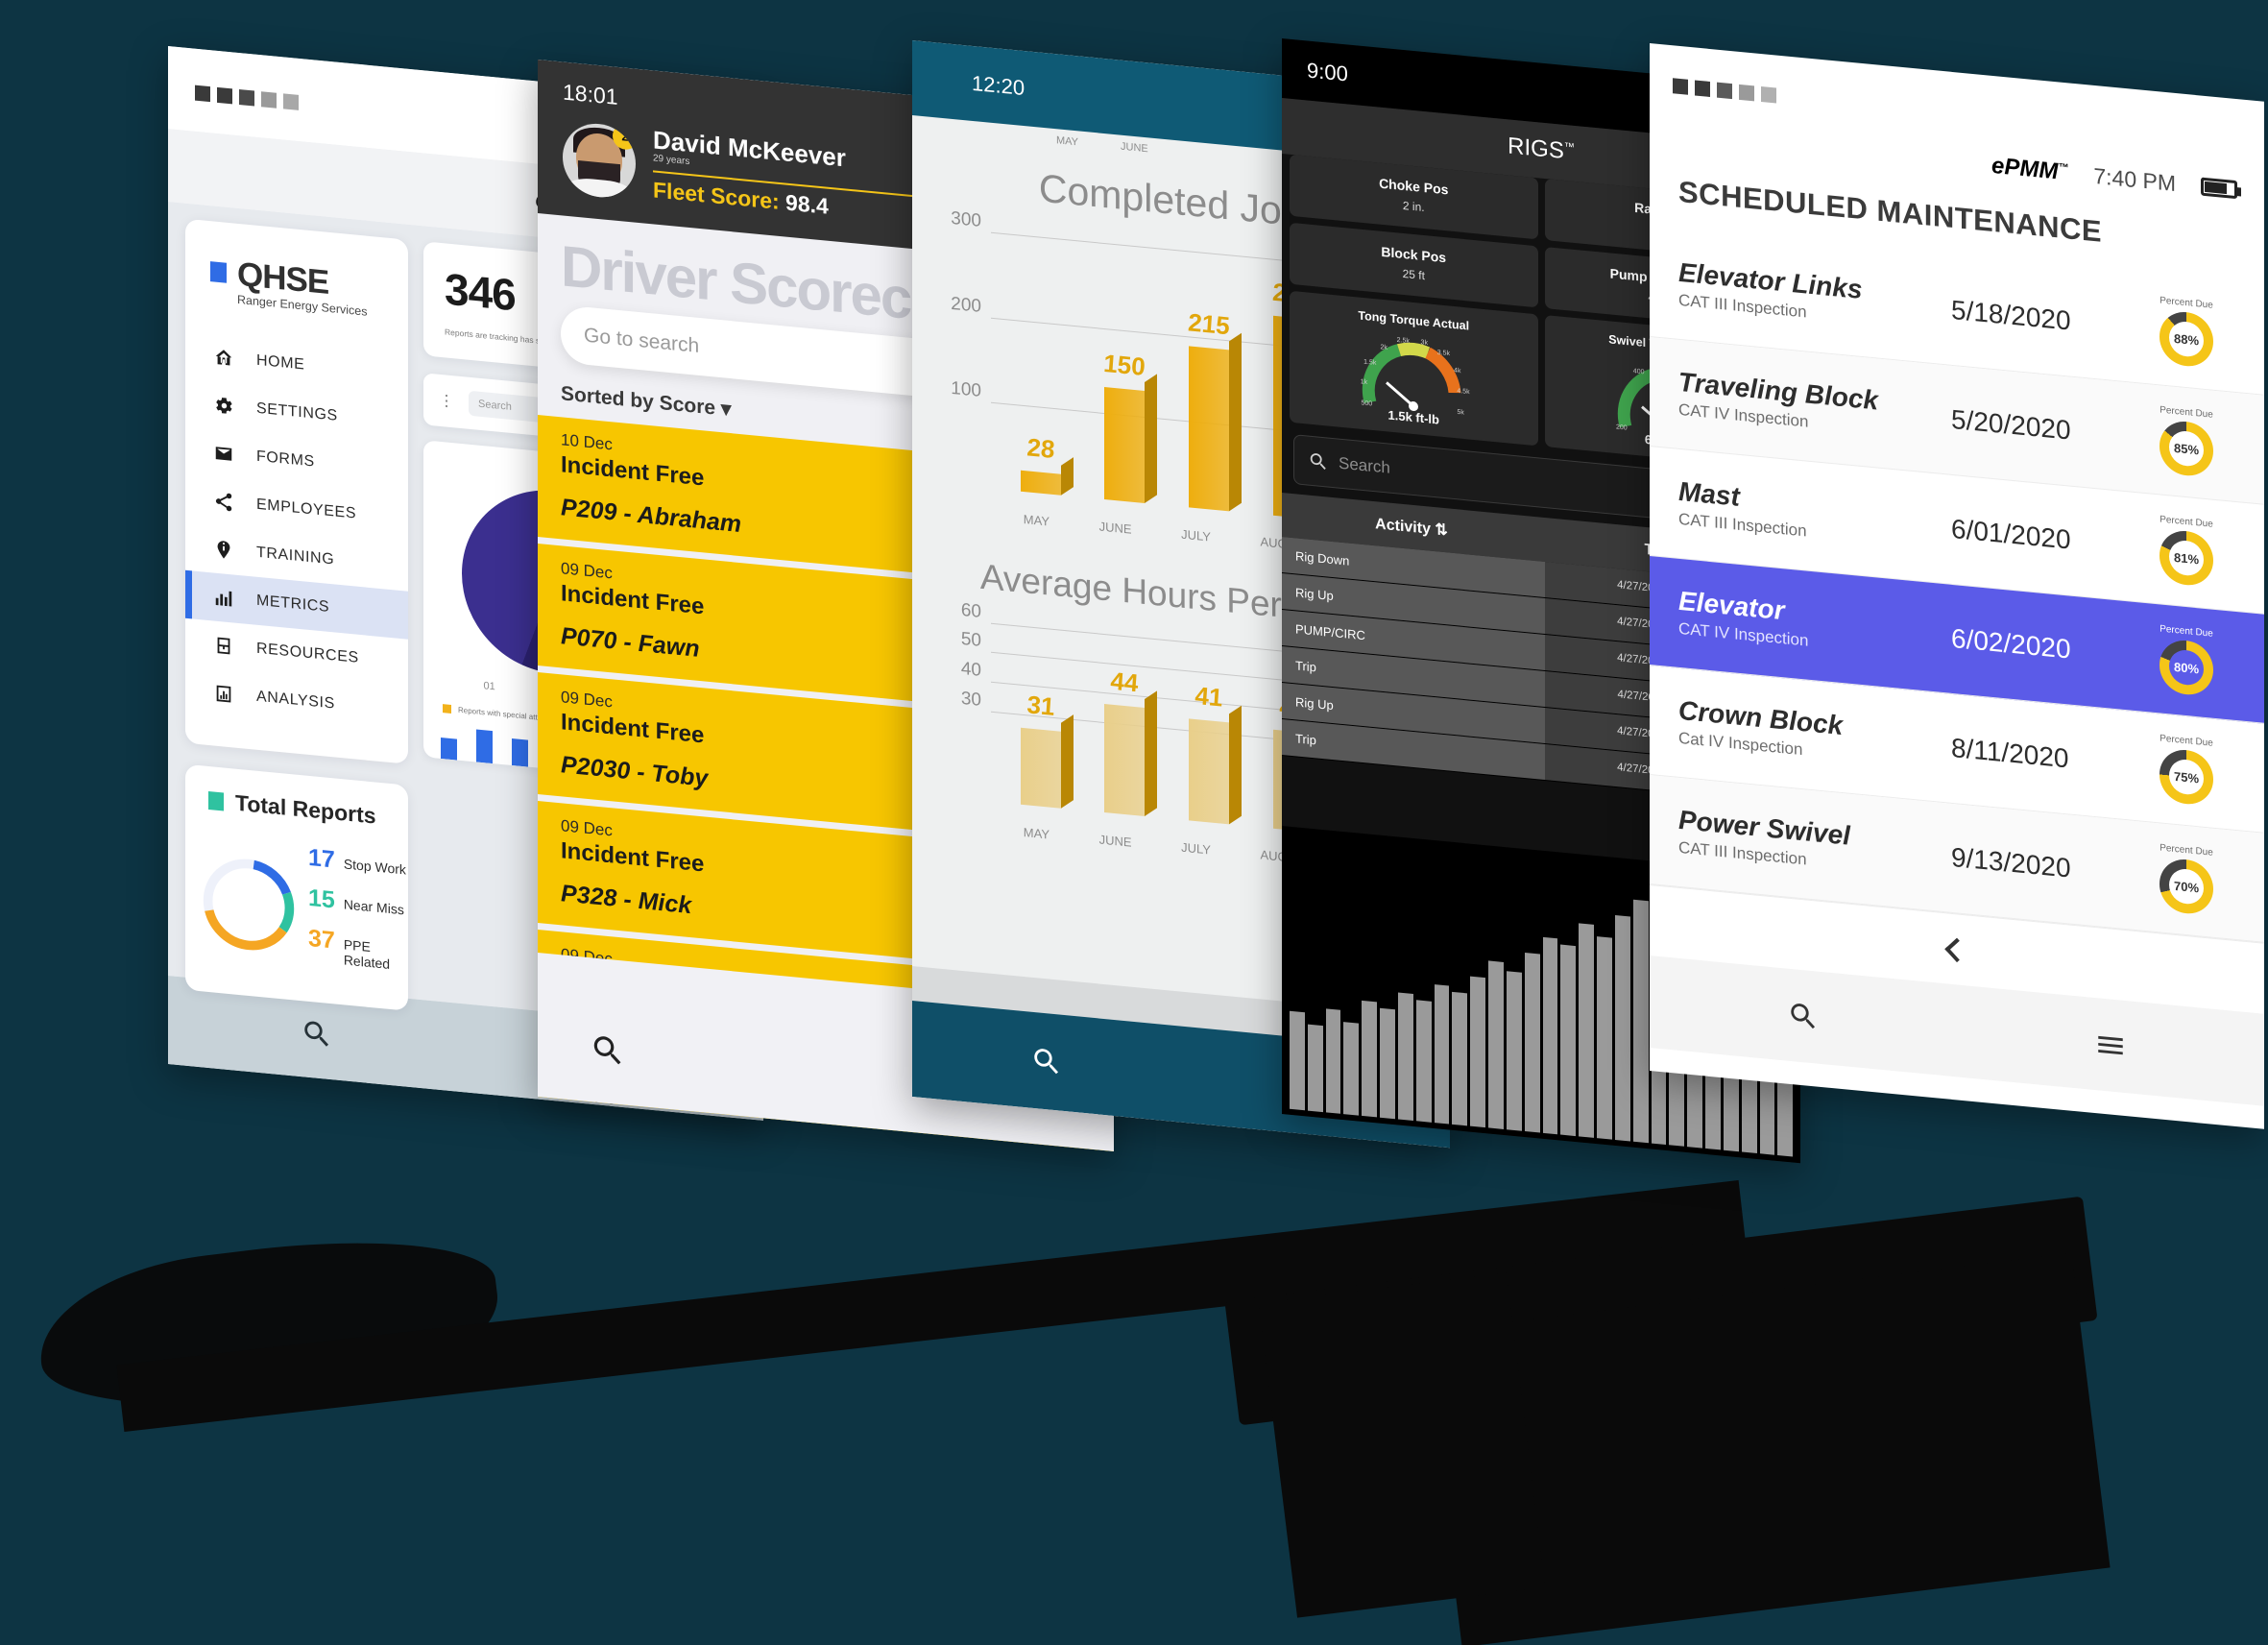 This screenshot has width=2268, height=1645. I want to click on logo-mark-icon, so click(218, 272).